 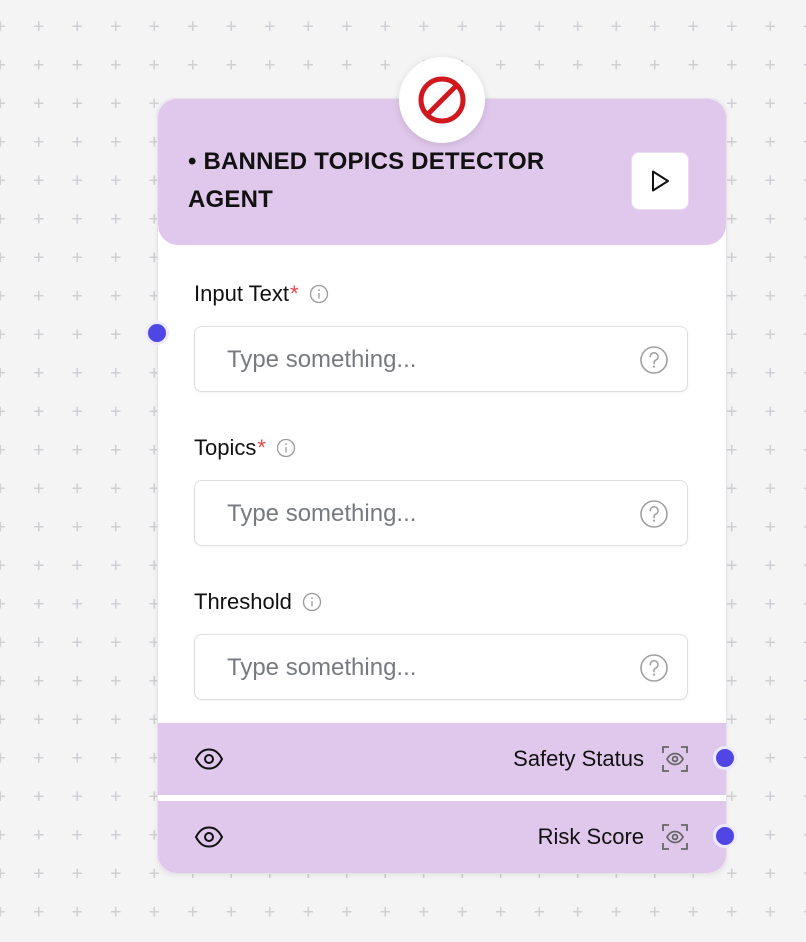 What do you see at coordinates (241, 293) in the screenshot?
I see `input-text-label-text: Input Text` at bounding box center [241, 293].